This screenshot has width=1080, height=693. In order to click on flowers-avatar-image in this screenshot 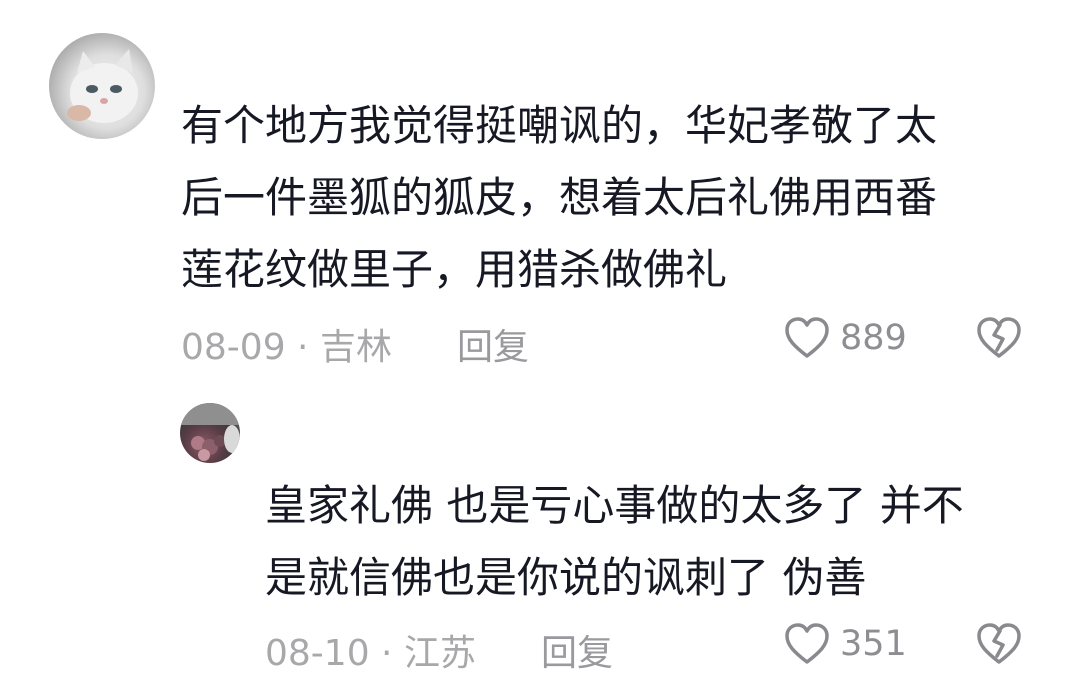, I will do `click(210, 432)`.